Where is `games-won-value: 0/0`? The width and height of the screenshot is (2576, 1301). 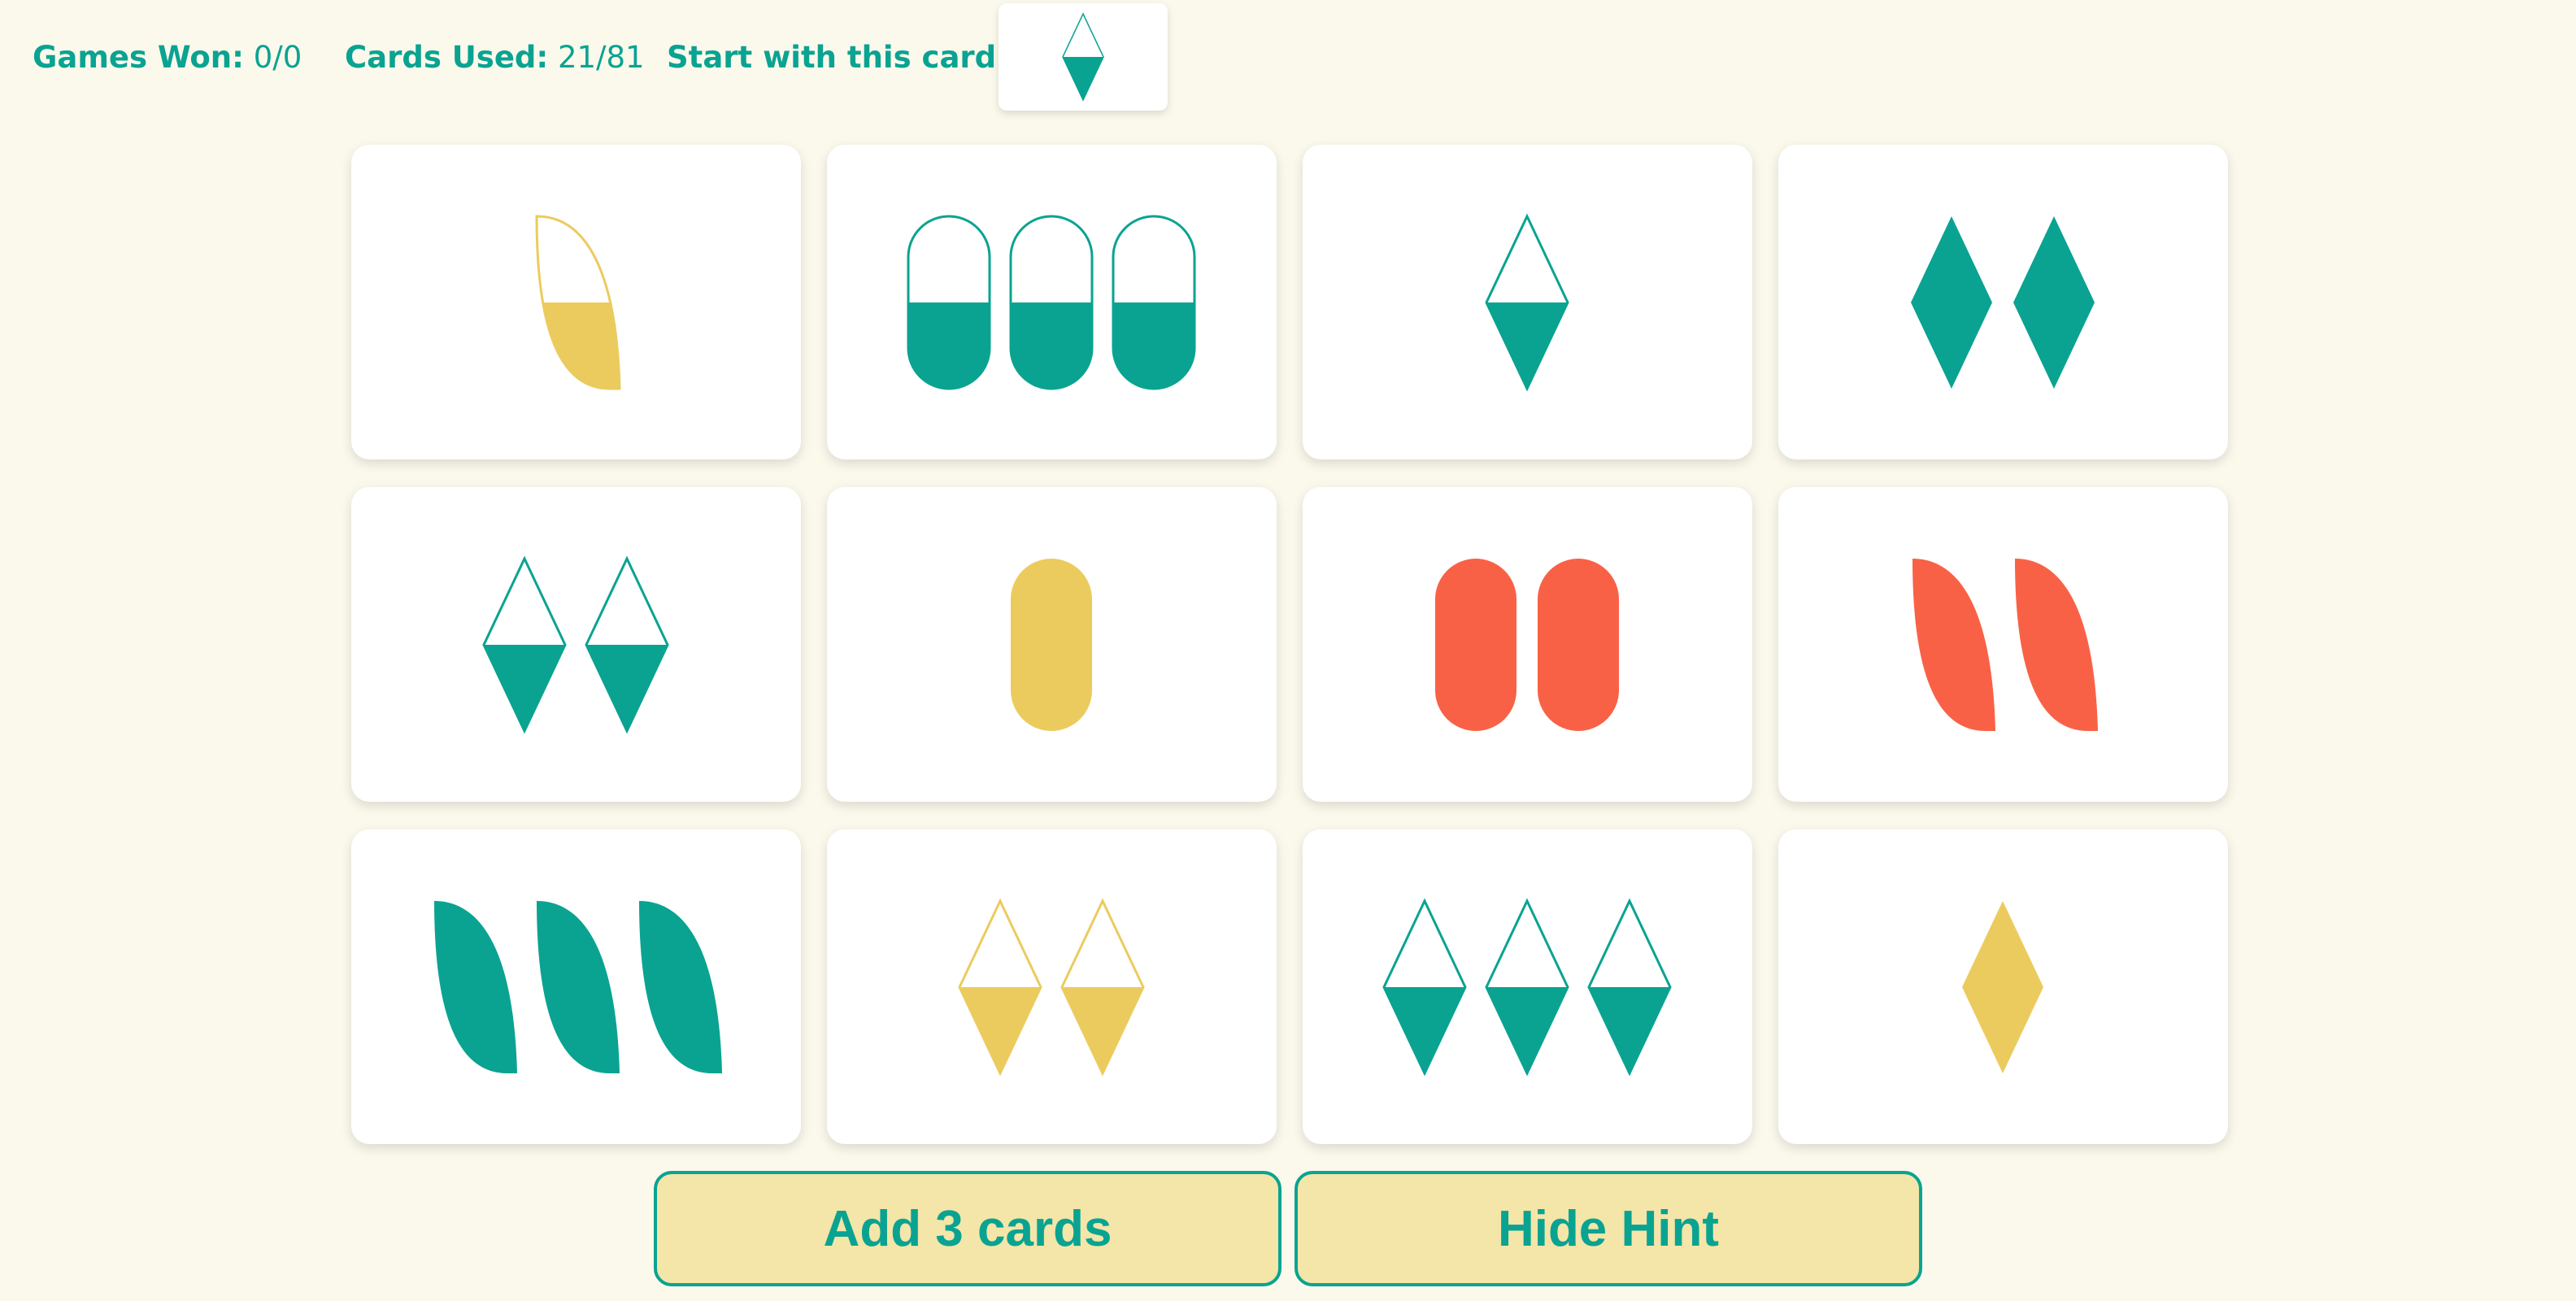
games-won-value: 0/0 is located at coordinates (277, 57).